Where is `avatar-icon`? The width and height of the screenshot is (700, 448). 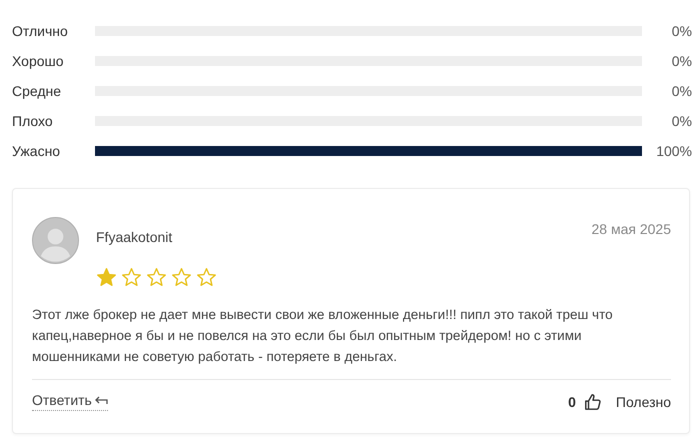 avatar-icon is located at coordinates (55, 240).